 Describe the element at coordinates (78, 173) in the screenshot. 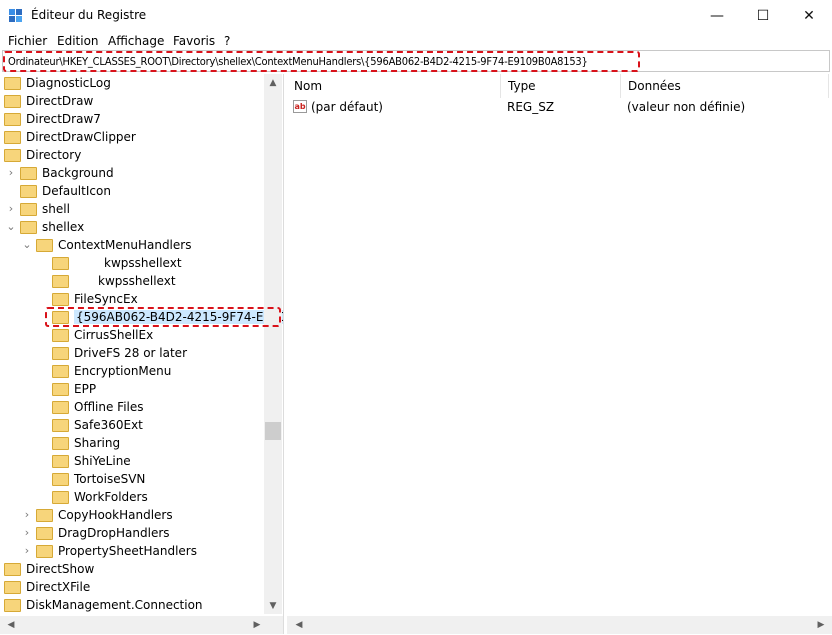

I see `tree-item-label: Background` at that location.